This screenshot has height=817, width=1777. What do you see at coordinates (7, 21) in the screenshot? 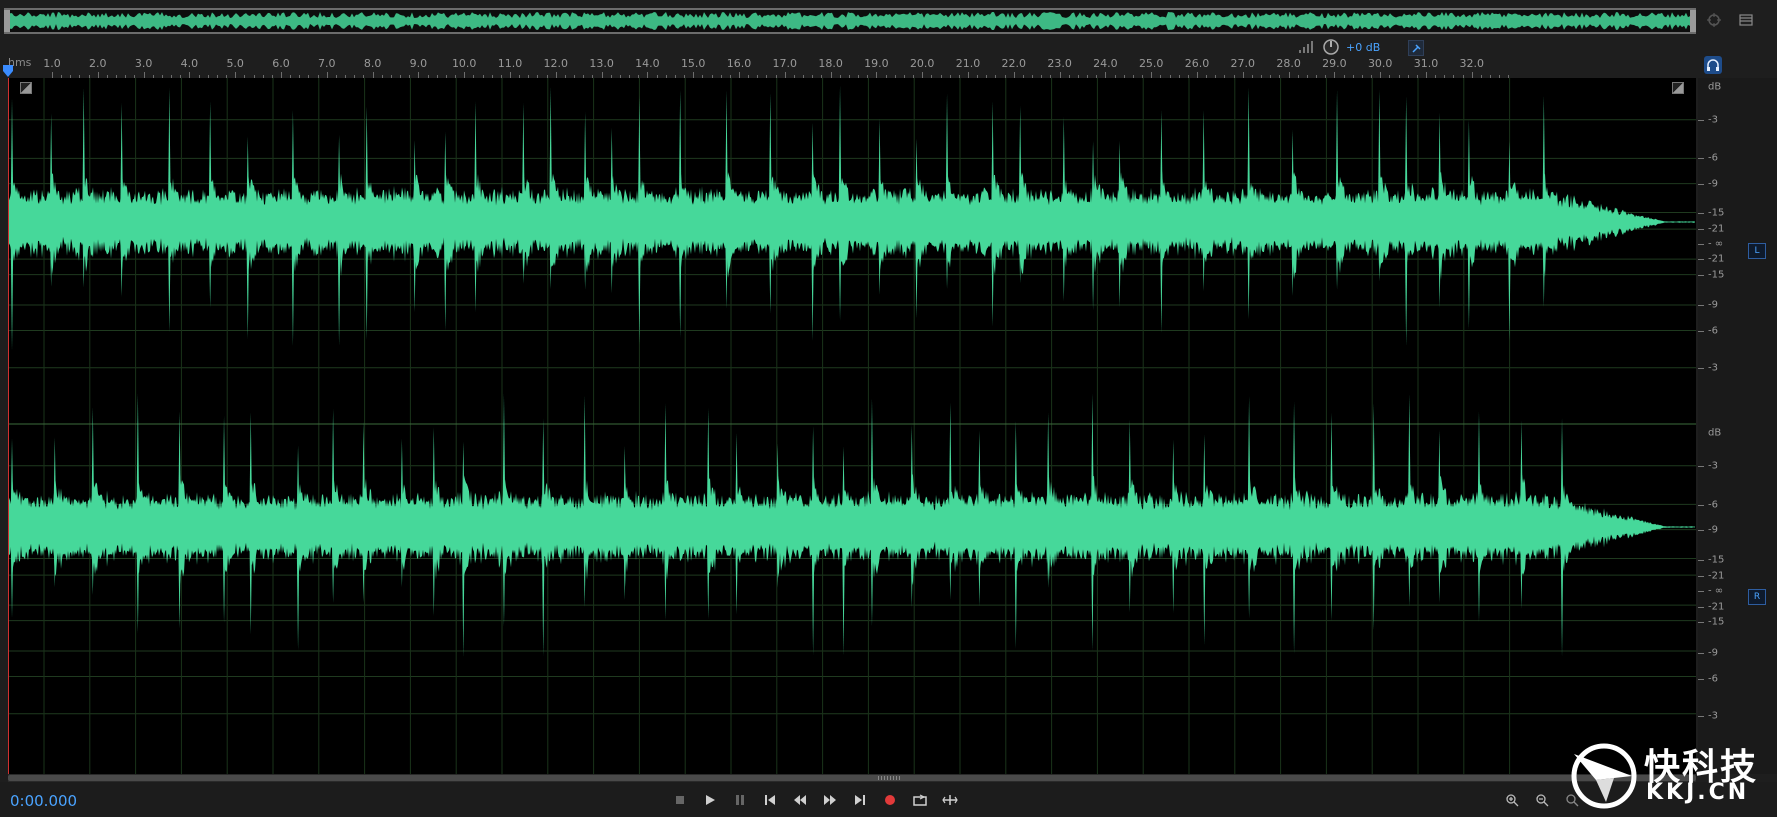
I see `overview-left-handle` at bounding box center [7, 21].